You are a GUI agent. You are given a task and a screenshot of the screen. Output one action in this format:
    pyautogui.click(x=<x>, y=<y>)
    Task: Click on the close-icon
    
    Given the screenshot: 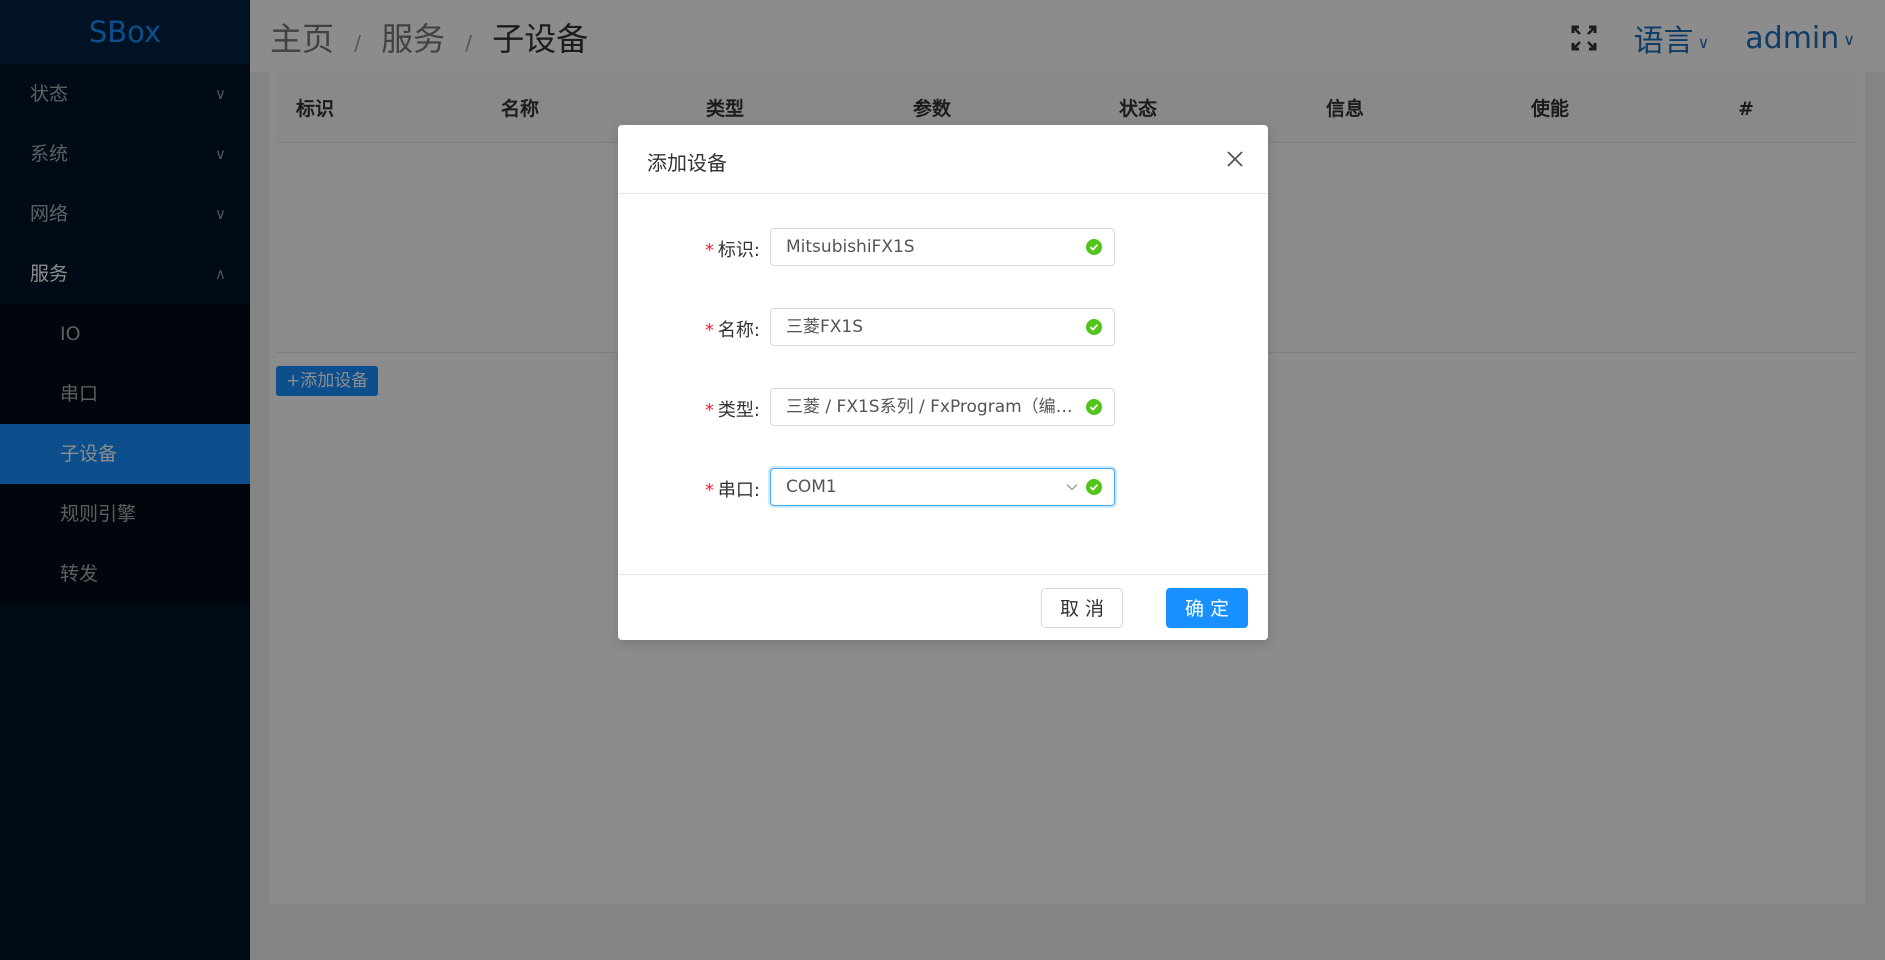 What is the action you would take?
    pyautogui.click(x=1235, y=159)
    